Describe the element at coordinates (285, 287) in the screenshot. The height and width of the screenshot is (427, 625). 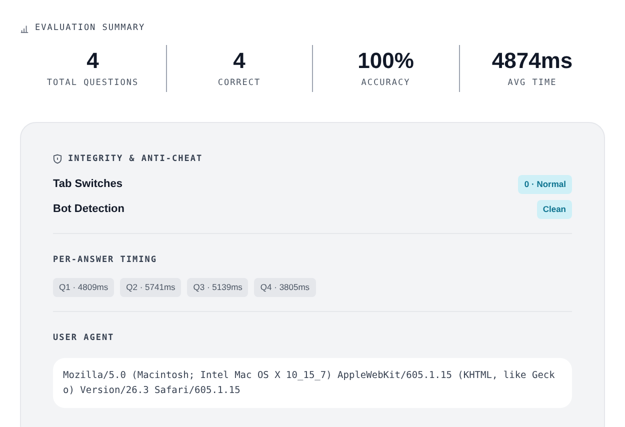
I see `timing-chip: Q4 · 3805ms` at that location.